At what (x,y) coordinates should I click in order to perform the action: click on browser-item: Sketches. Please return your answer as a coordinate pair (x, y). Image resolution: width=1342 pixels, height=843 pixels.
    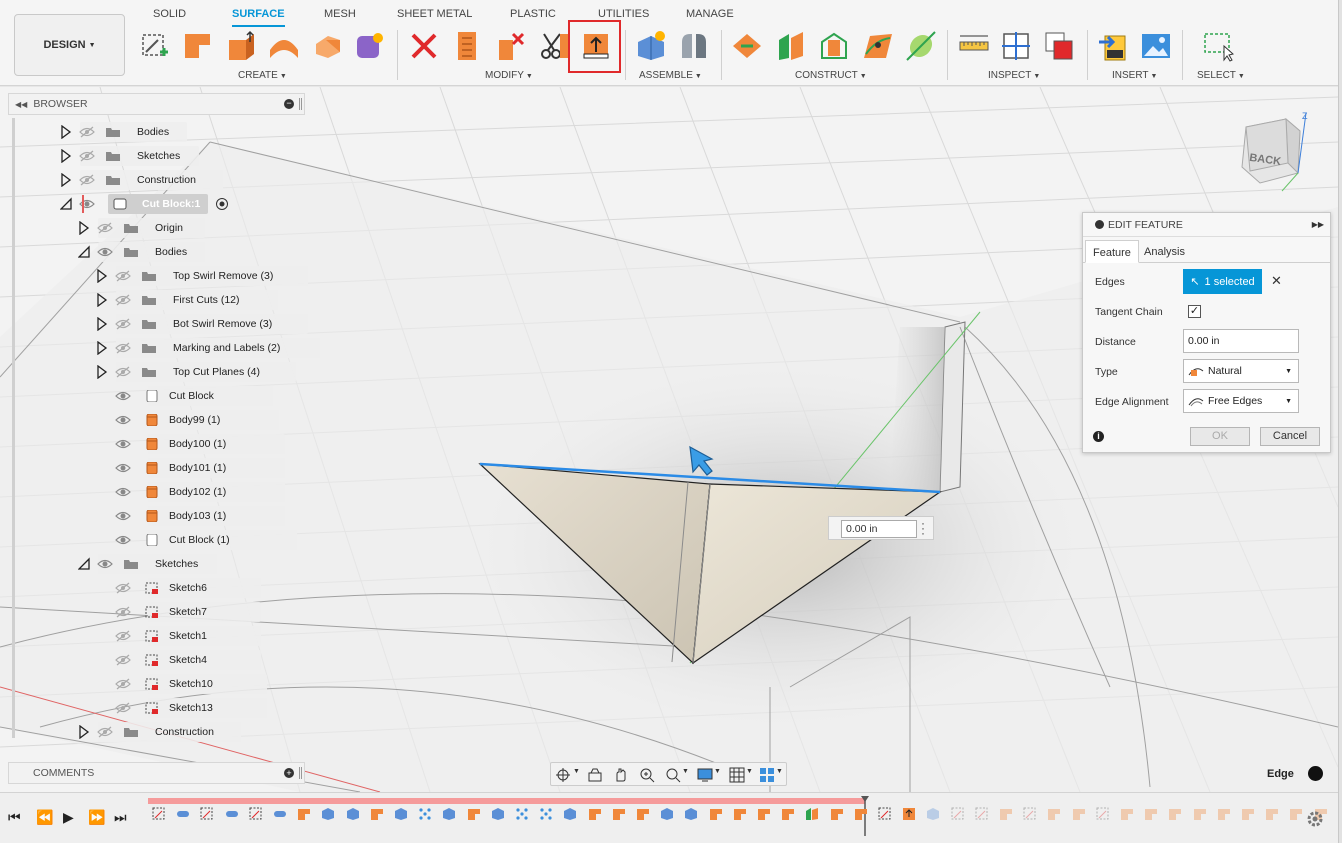
    Looking at the image, I should click on (155, 564).